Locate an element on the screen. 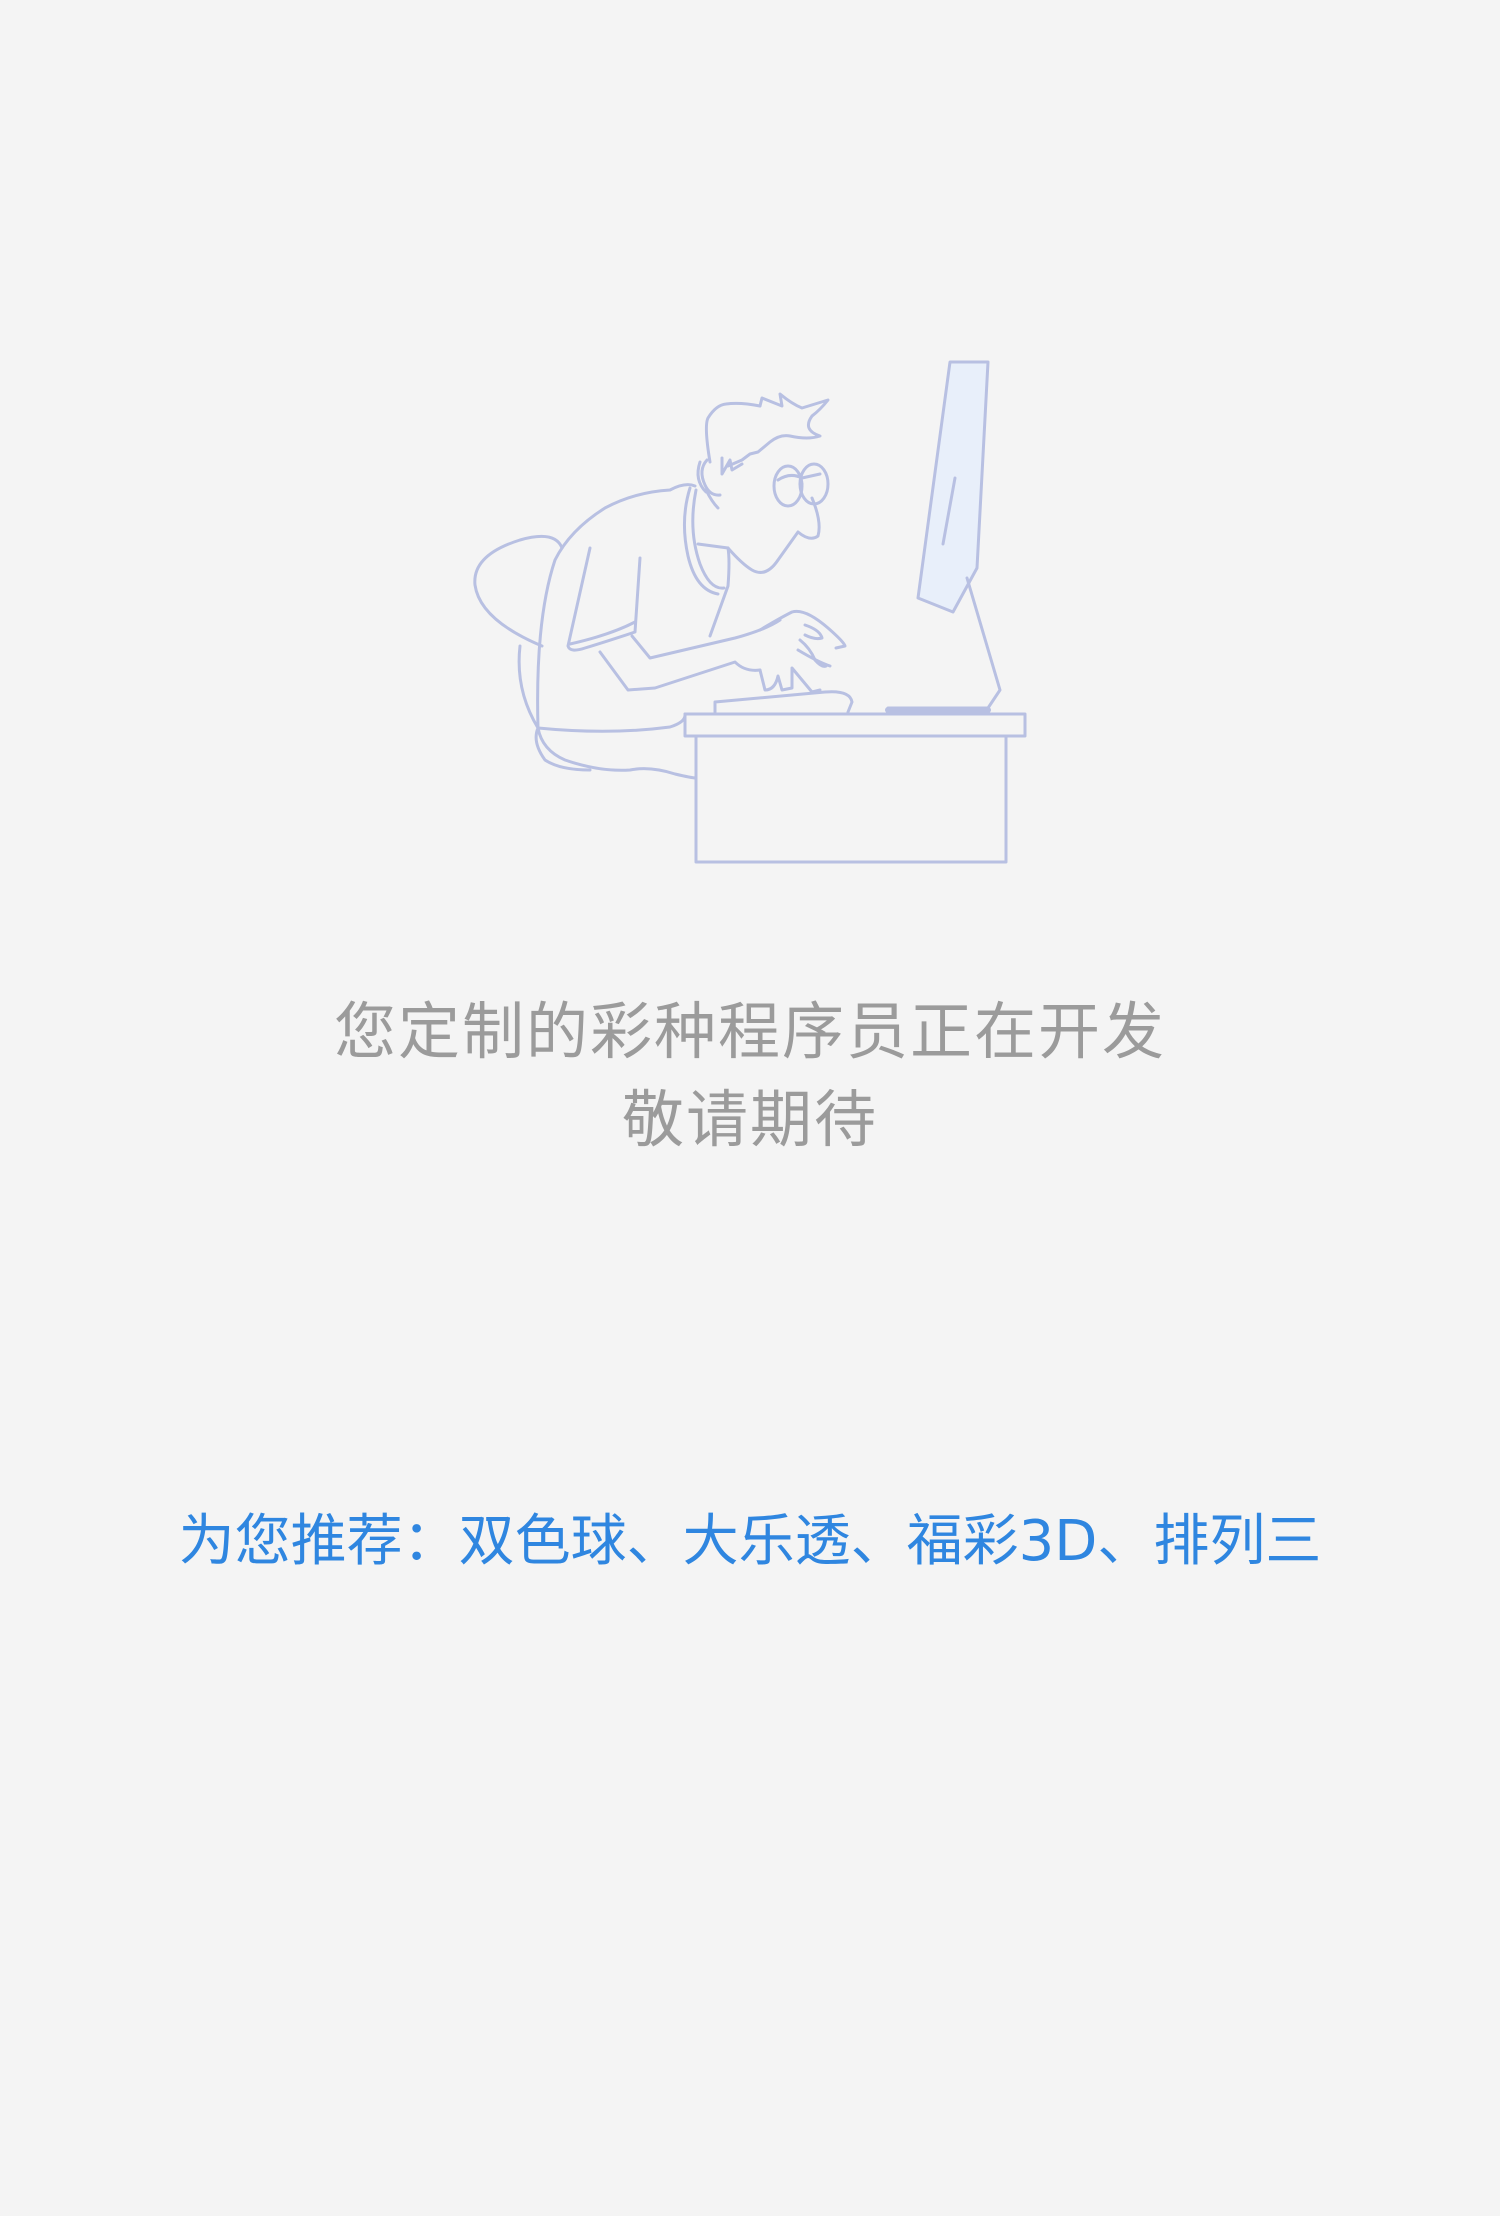 This screenshot has width=1500, height=2216. recommend-link-fucai3d: 福彩3D is located at coordinates (1002, 1541).